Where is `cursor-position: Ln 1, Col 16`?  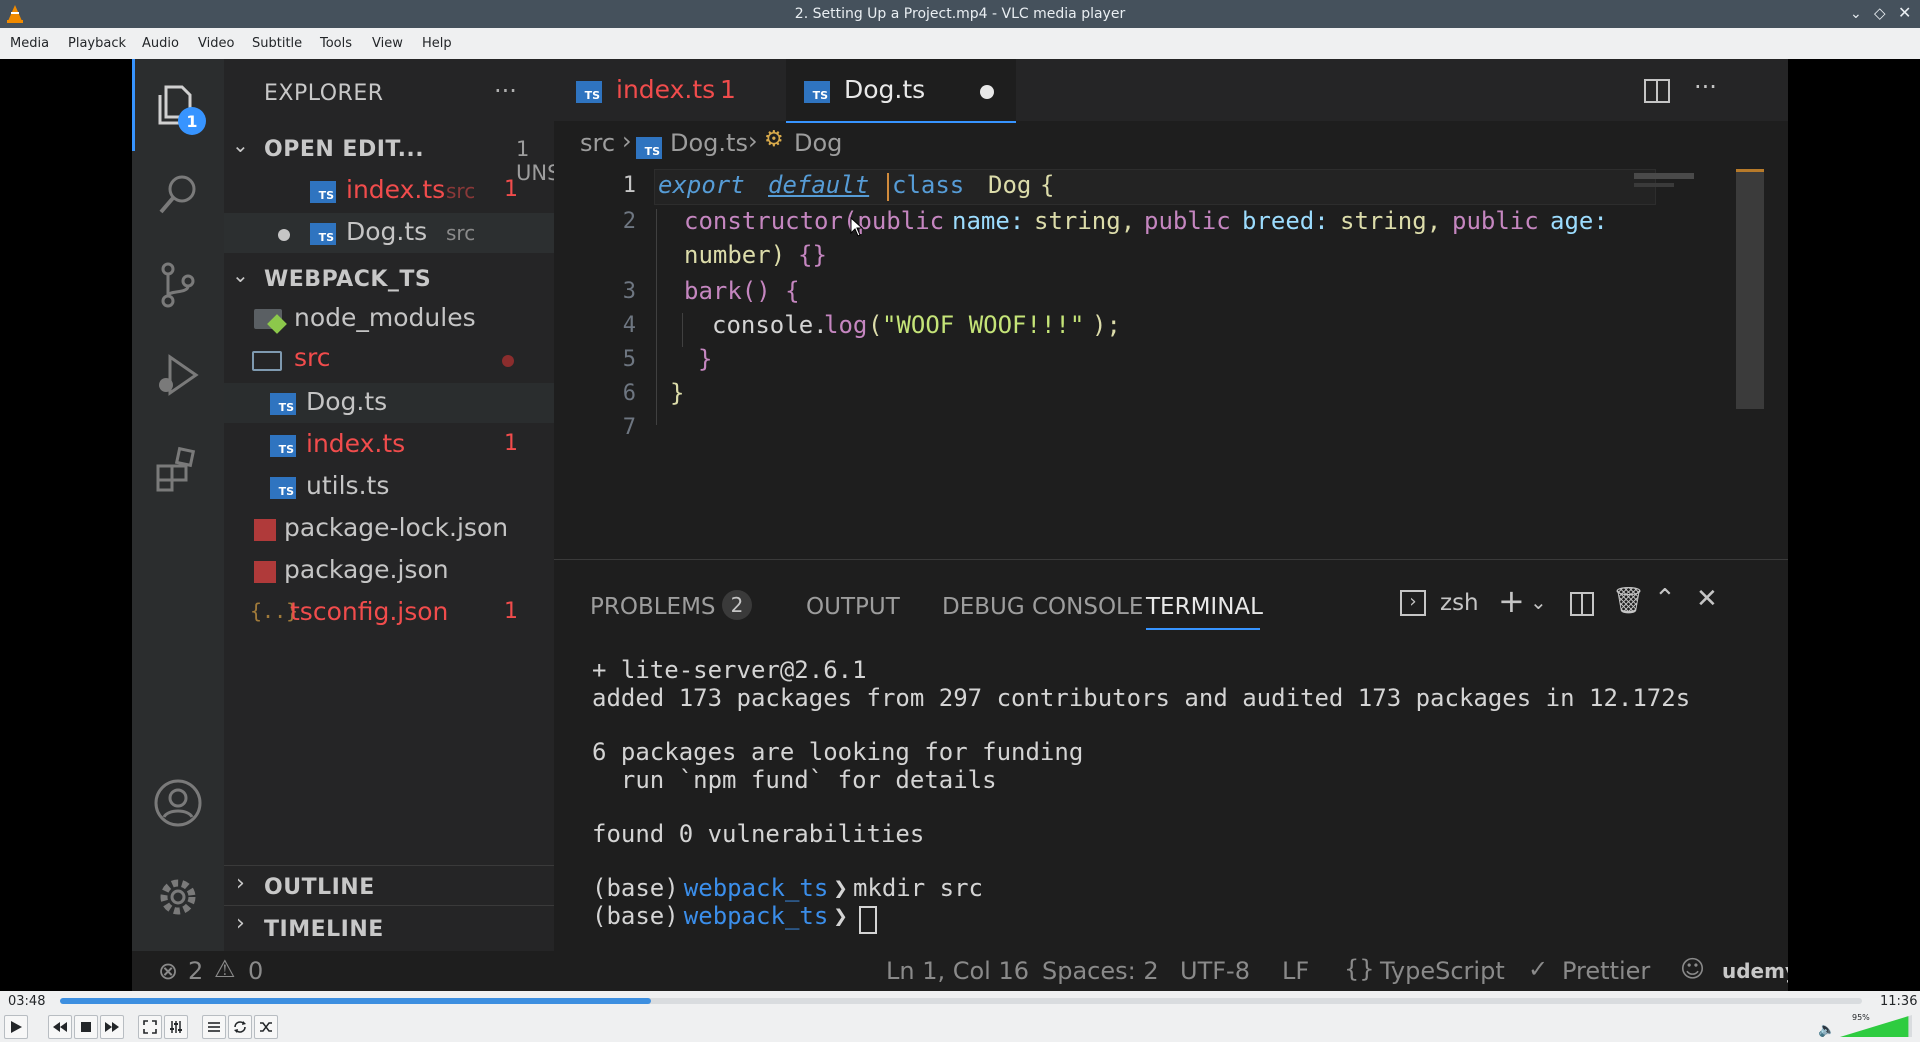 cursor-position: Ln 1, Col 16 is located at coordinates (957, 971).